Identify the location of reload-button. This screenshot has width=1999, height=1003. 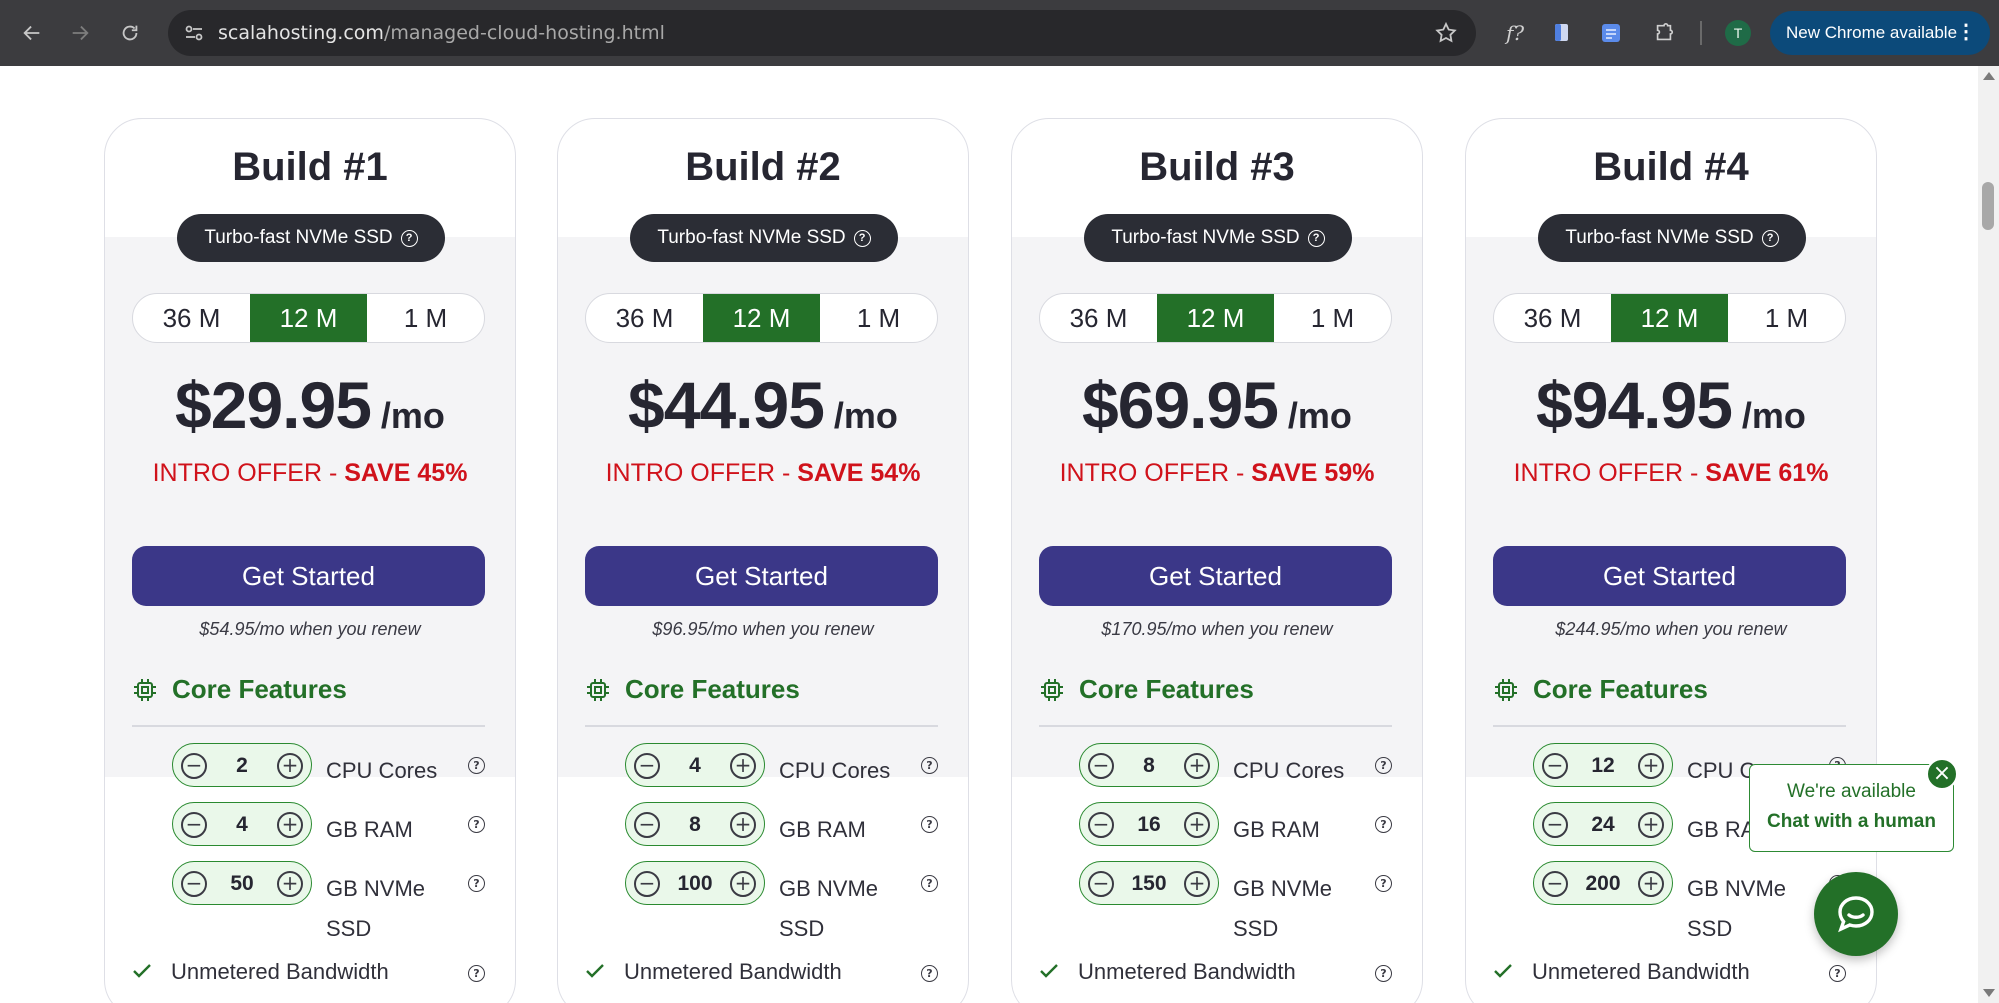
(130, 33).